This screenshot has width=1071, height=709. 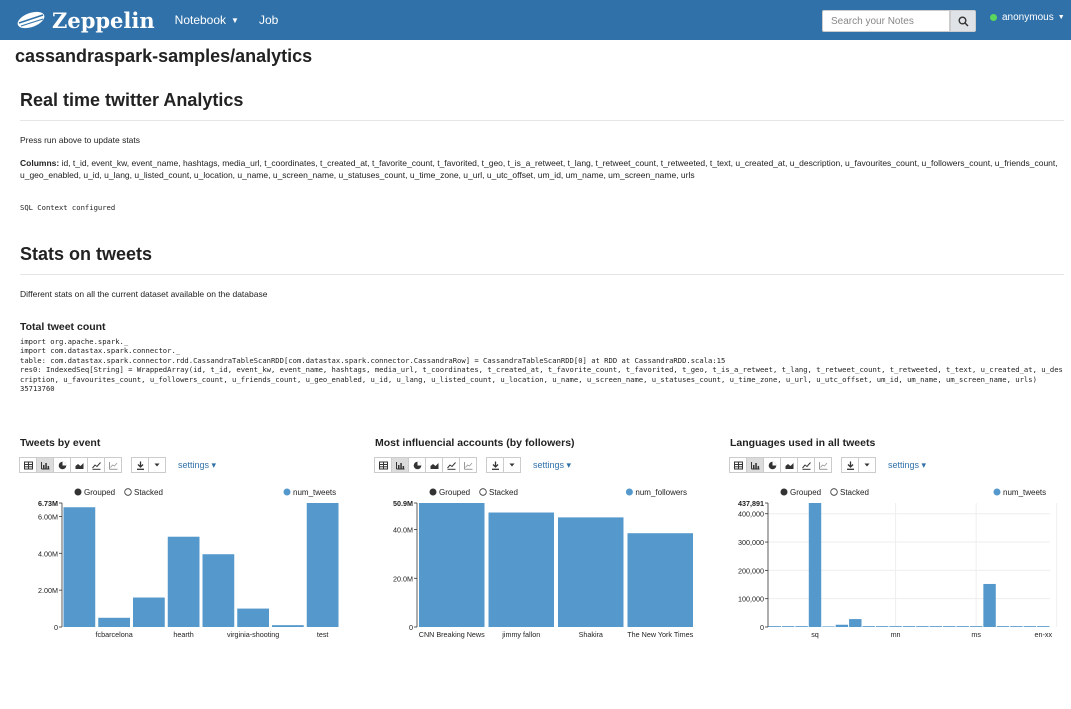 What do you see at coordinates (31, 20) in the screenshot?
I see `zeppelin-icon` at bounding box center [31, 20].